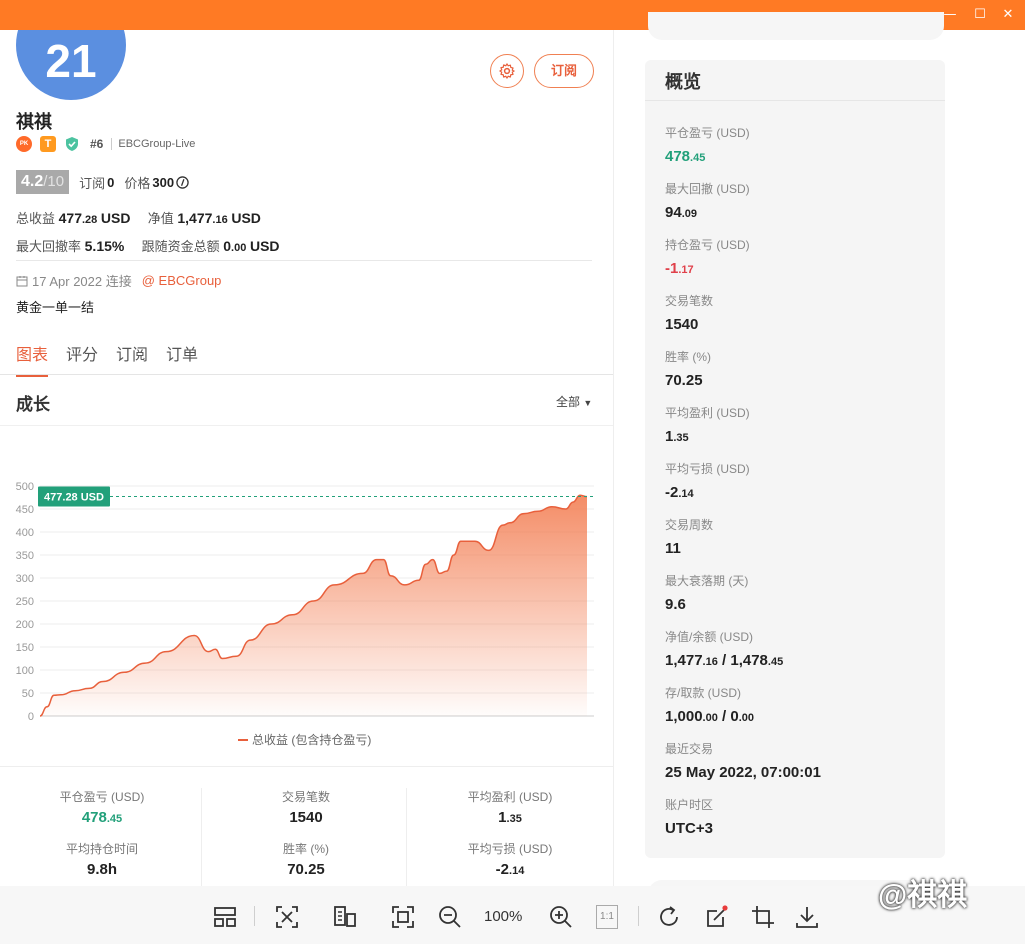 This screenshot has width=1025, height=944. I want to click on overview-item-value: -1.17, so click(679, 268).